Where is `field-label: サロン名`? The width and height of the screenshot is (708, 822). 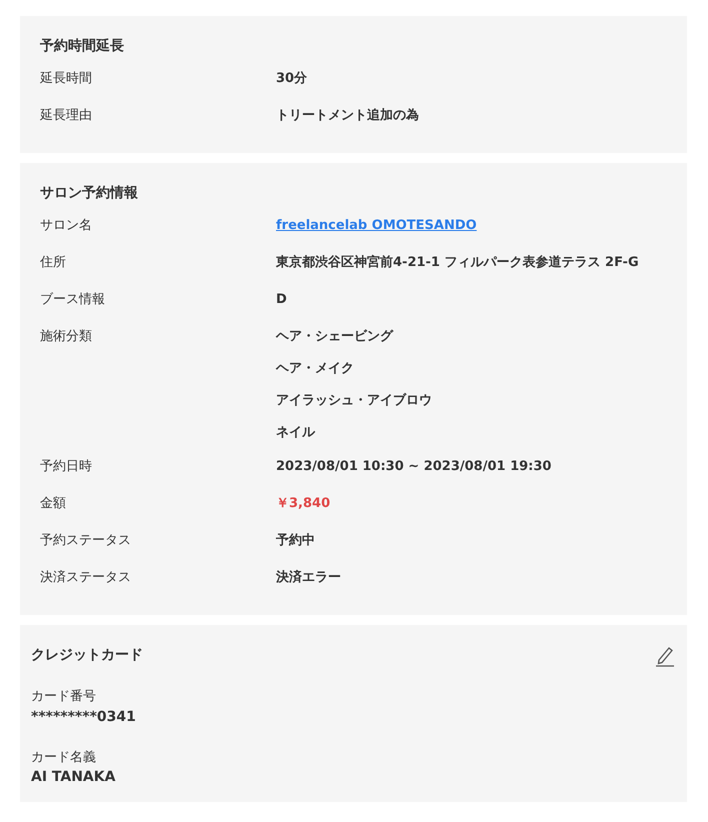 field-label: サロン名 is located at coordinates (66, 226).